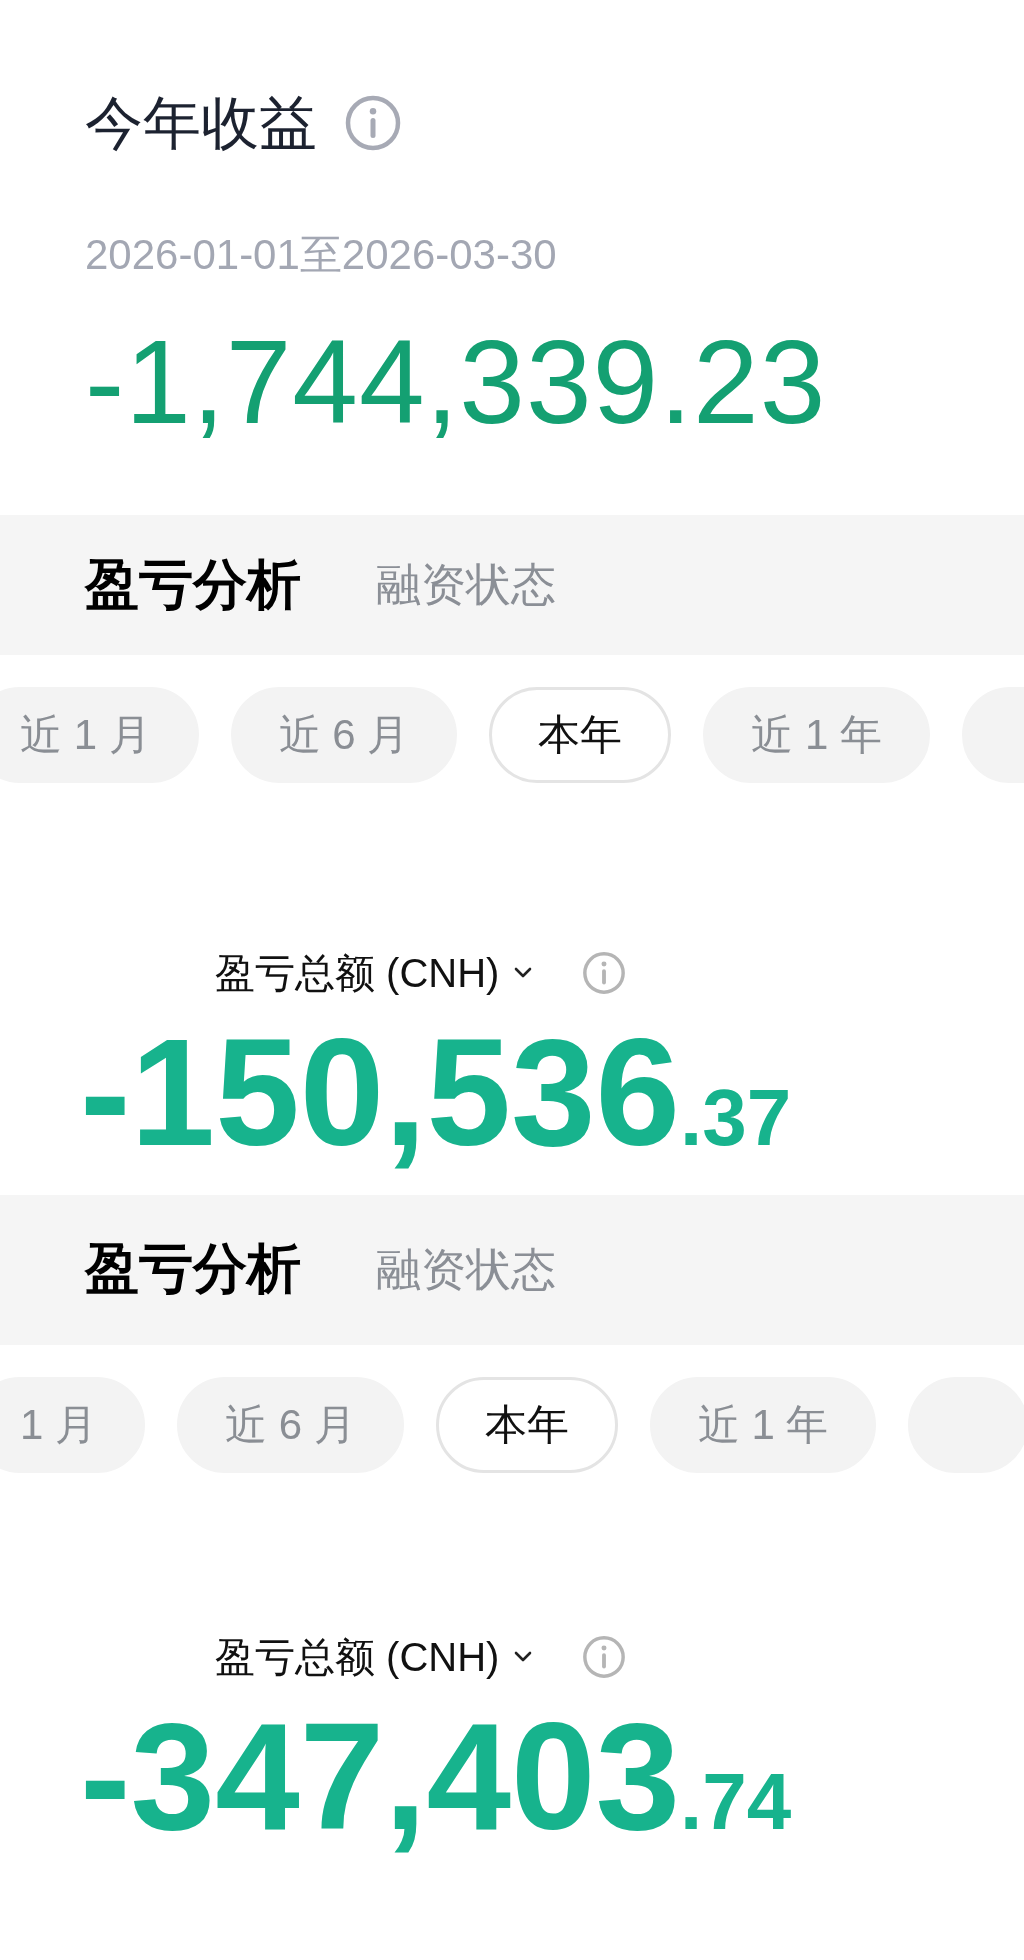 The height and width of the screenshot is (1960, 1024). What do you see at coordinates (201, 123) in the screenshot?
I see `section-title: 今年收益` at bounding box center [201, 123].